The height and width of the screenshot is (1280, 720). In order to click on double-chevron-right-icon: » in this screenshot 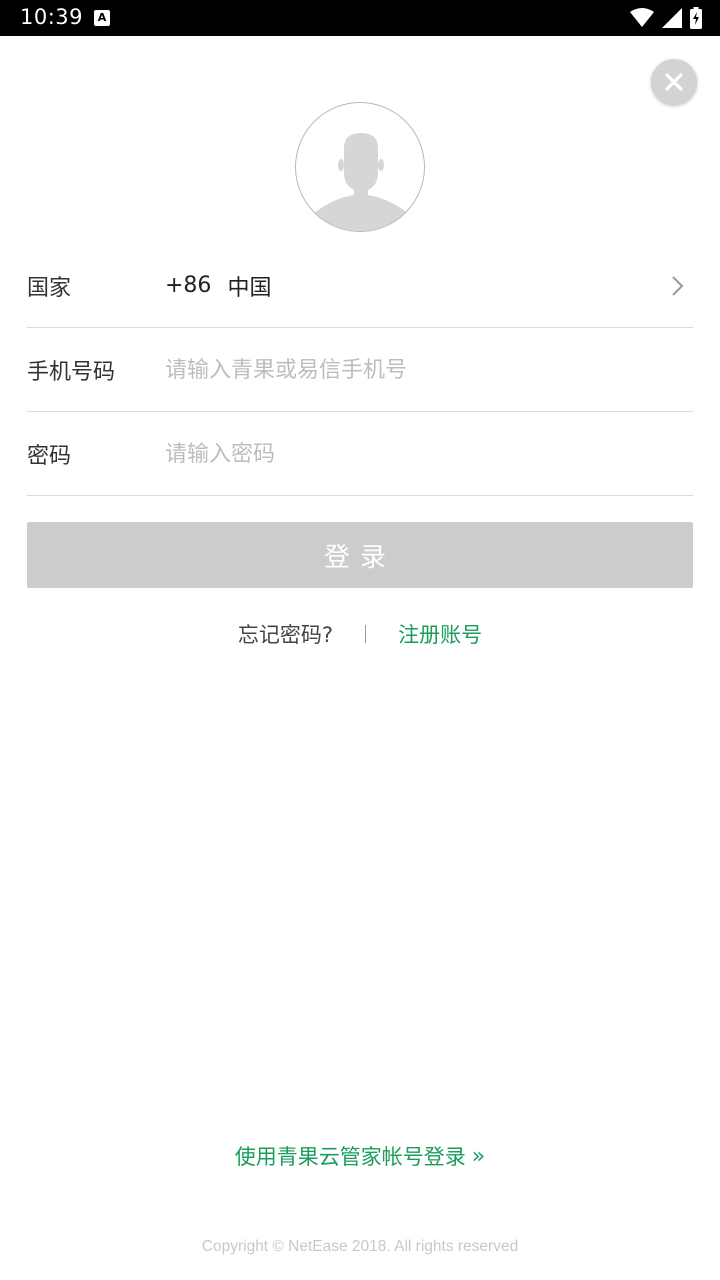, I will do `click(478, 1156)`.